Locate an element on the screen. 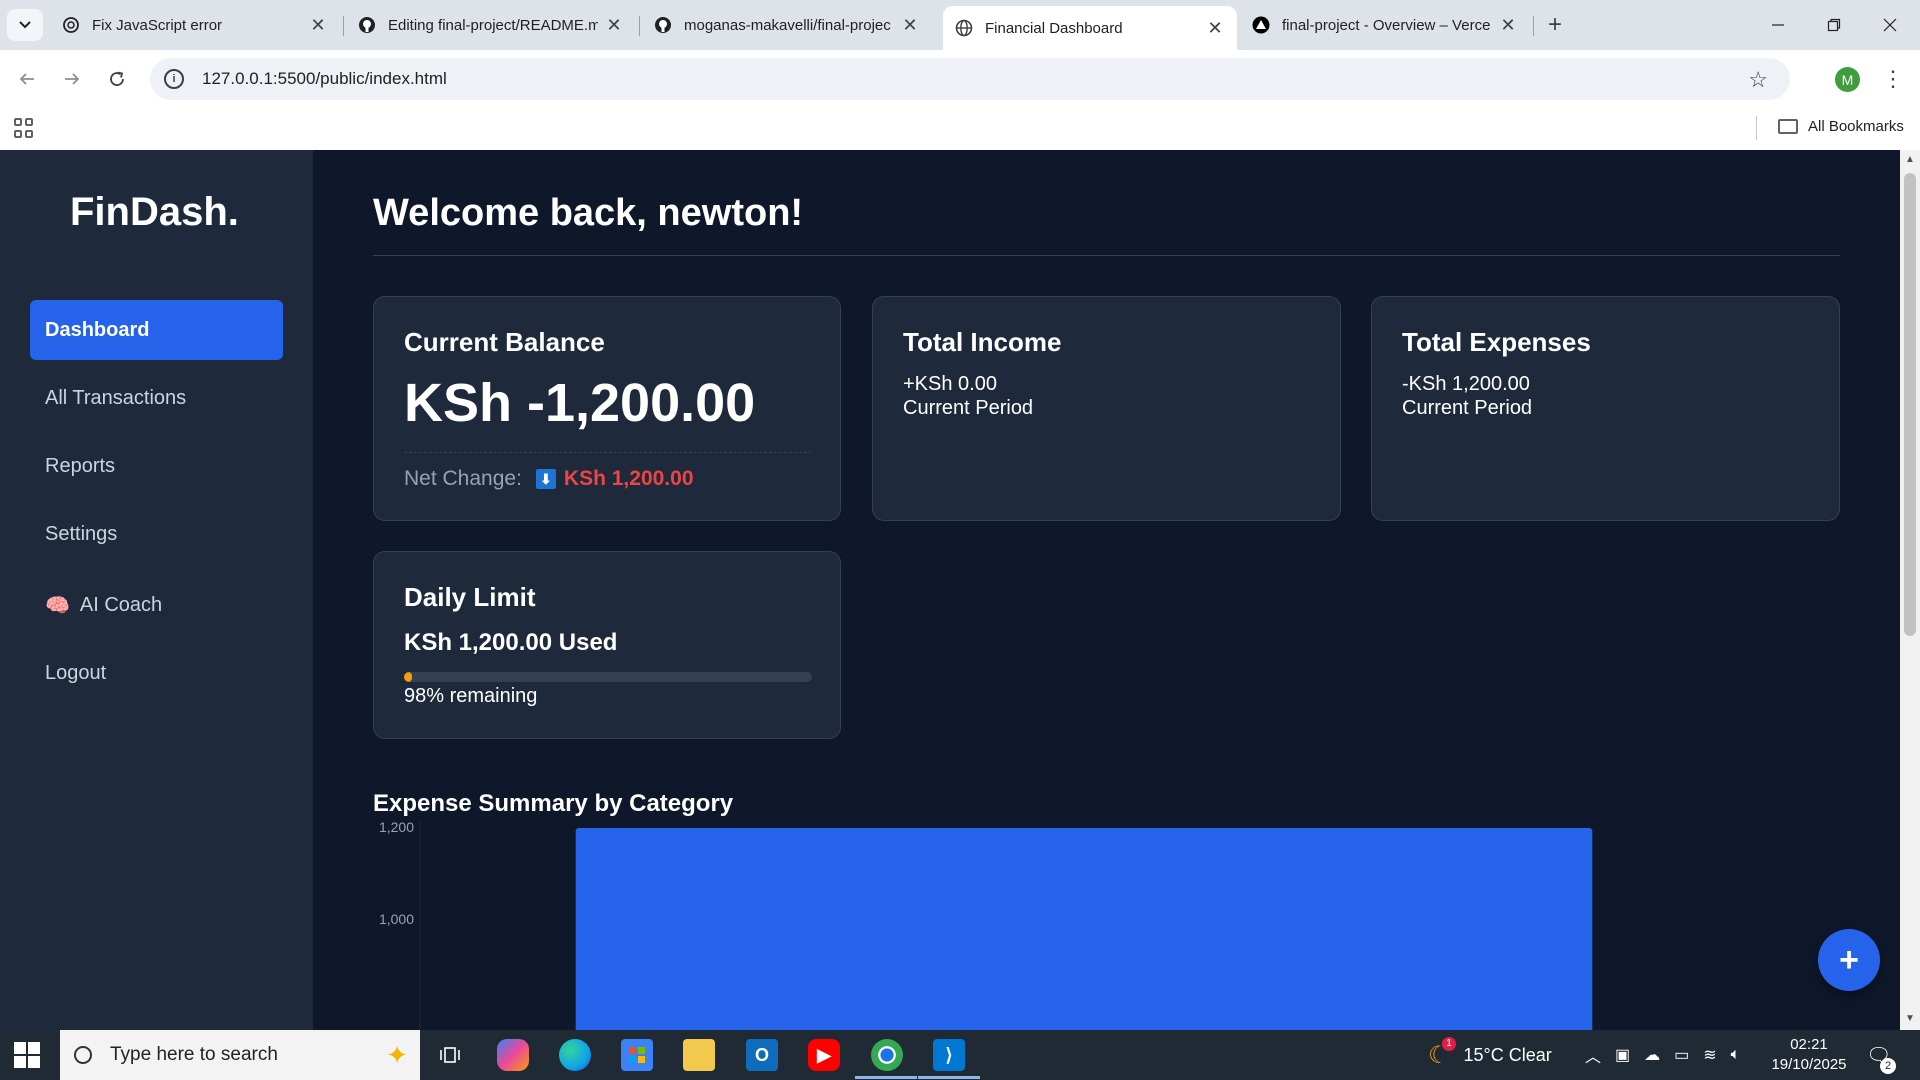 The image size is (1920, 1080). card-title: Total Income is located at coordinates (982, 342).